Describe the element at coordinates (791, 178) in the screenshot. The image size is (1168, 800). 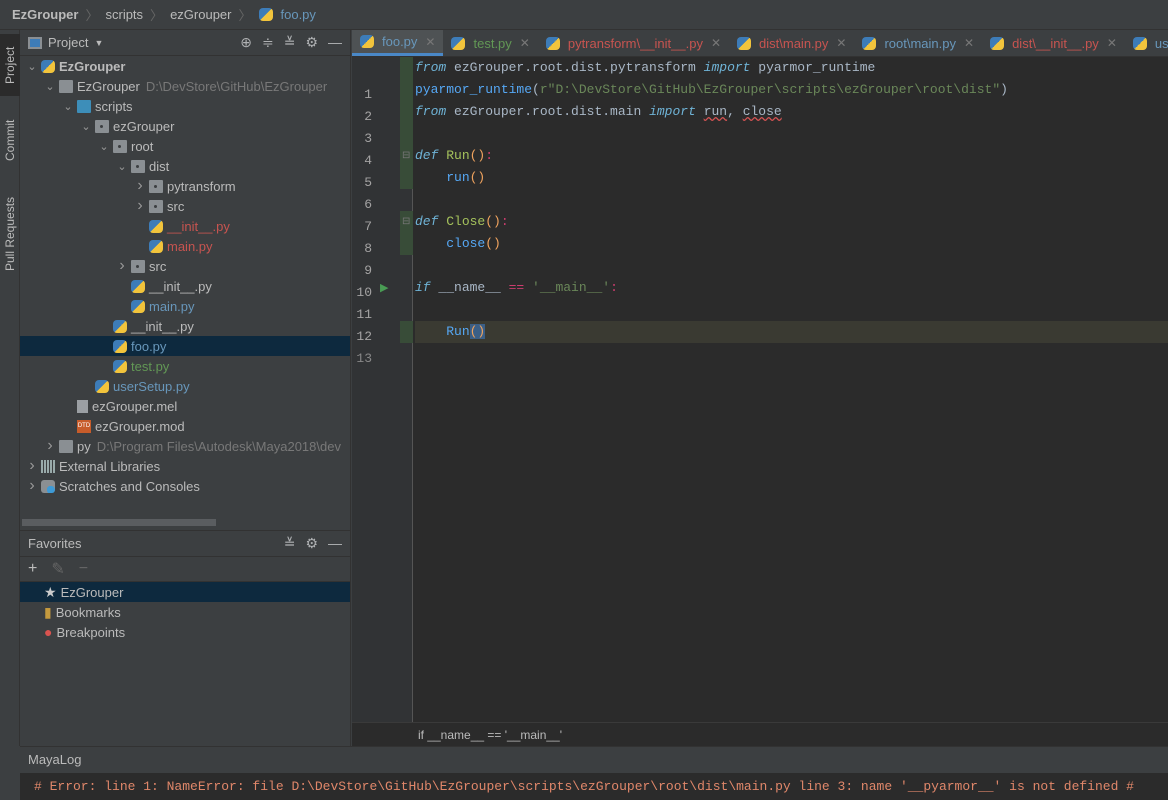
I see `code-line: run()` at that location.